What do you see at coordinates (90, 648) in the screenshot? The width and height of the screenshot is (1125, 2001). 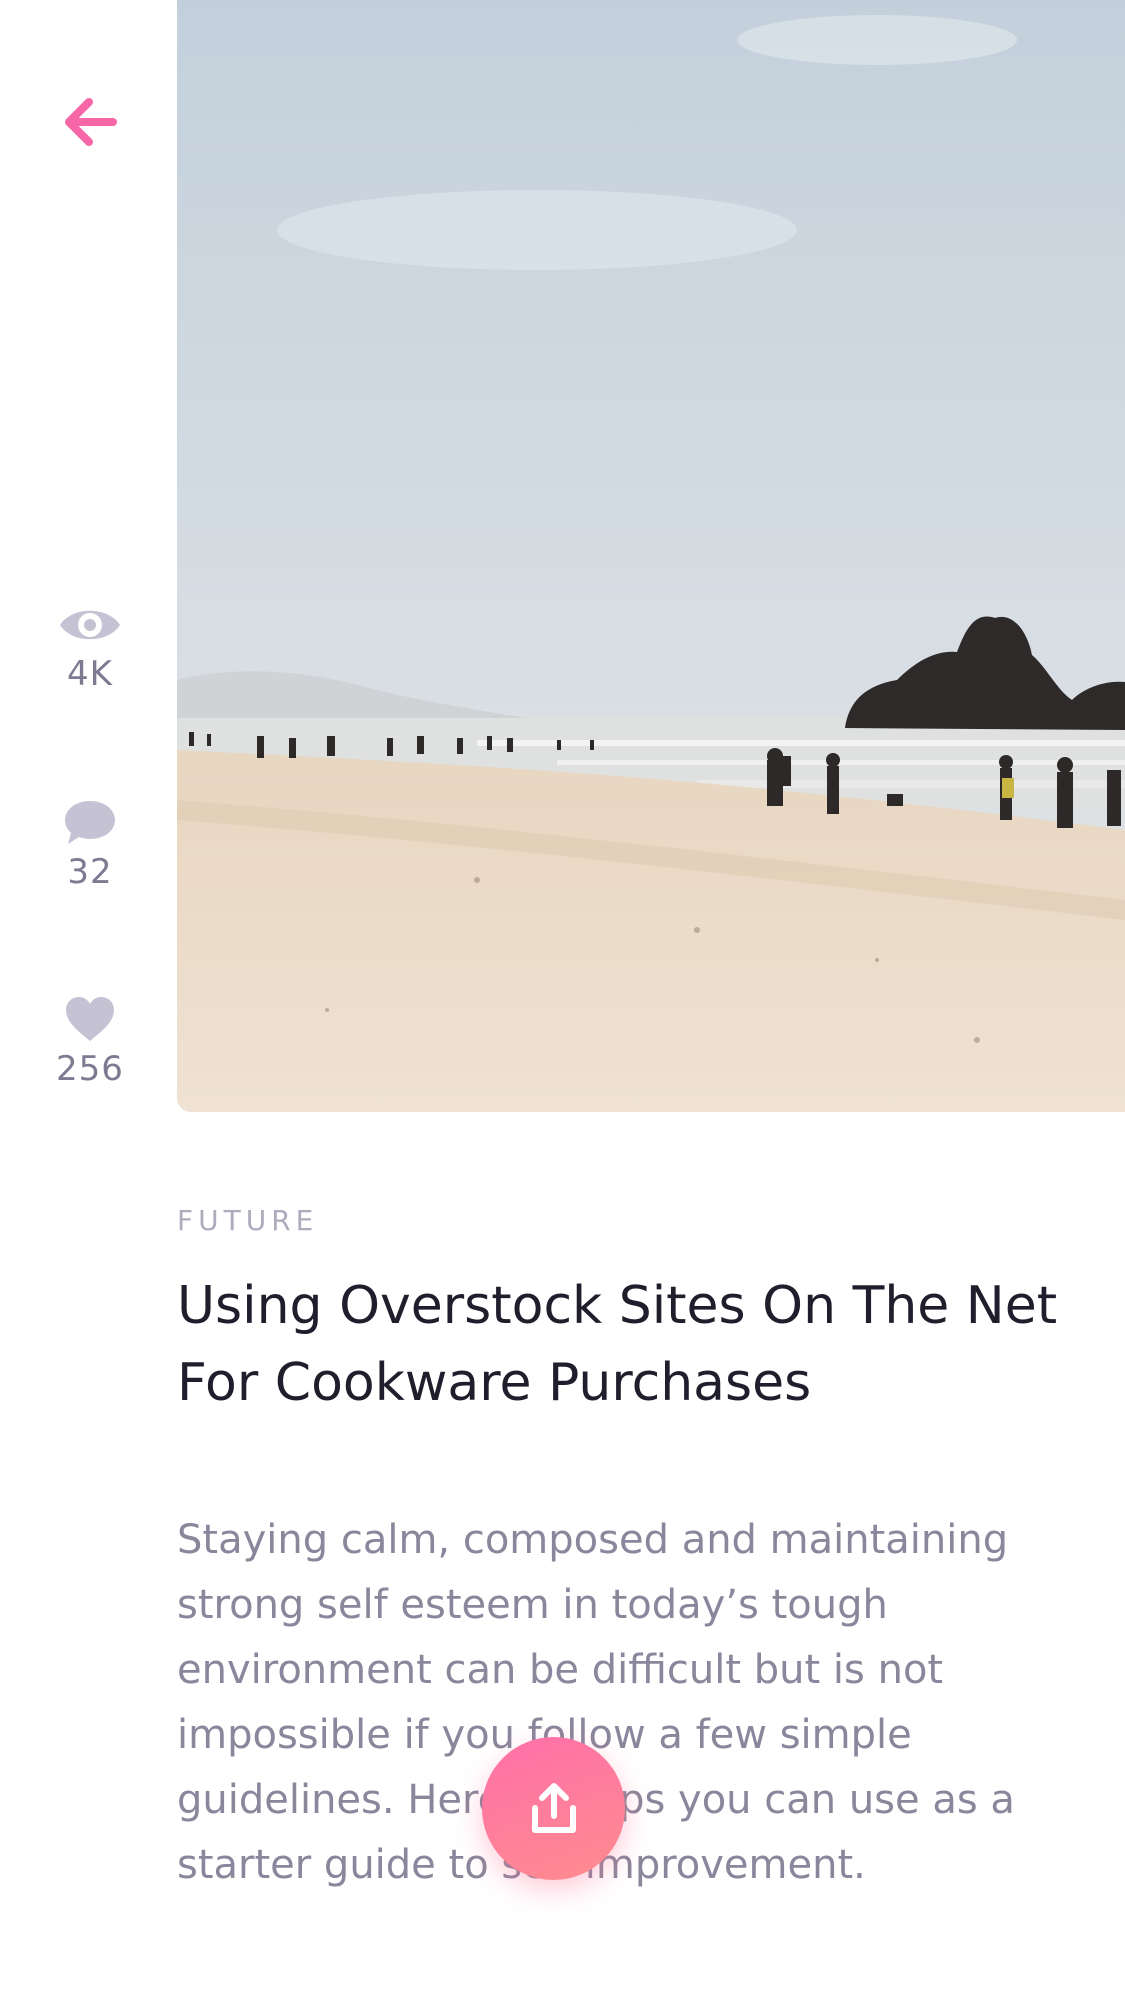 I see `views-stat: 4K` at bounding box center [90, 648].